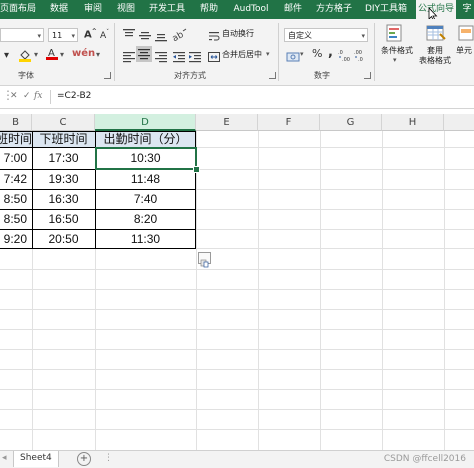 This screenshot has height=468, width=474. Describe the element at coordinates (13, 158) in the screenshot. I see `cell-b2: 7:00` at that location.